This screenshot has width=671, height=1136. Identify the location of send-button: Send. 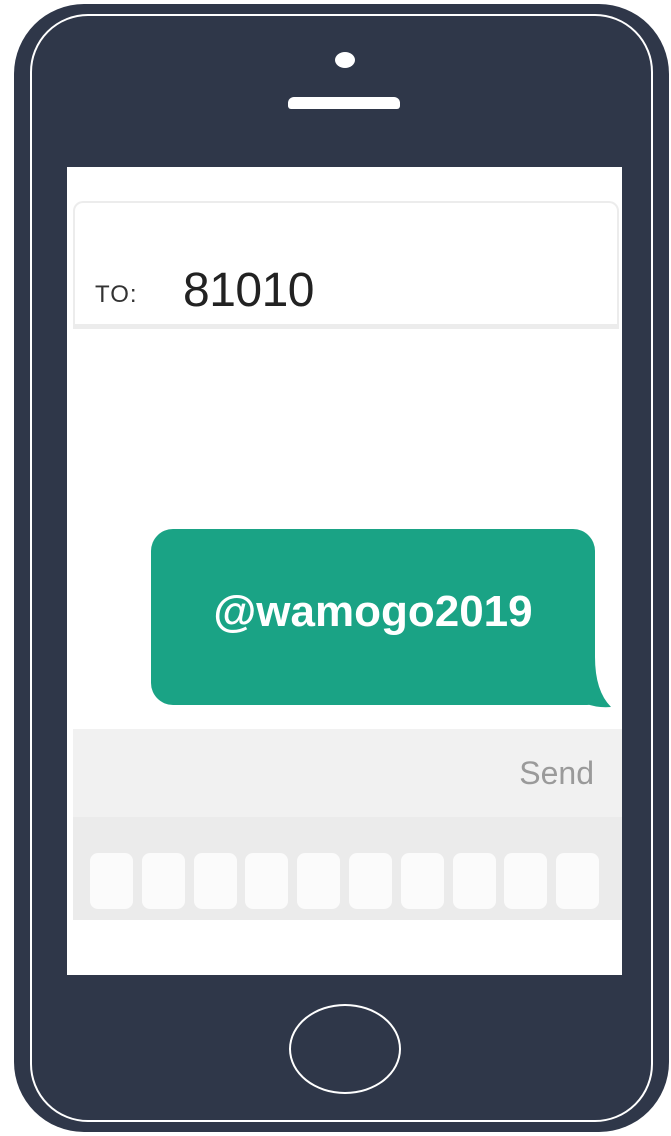
(556, 773).